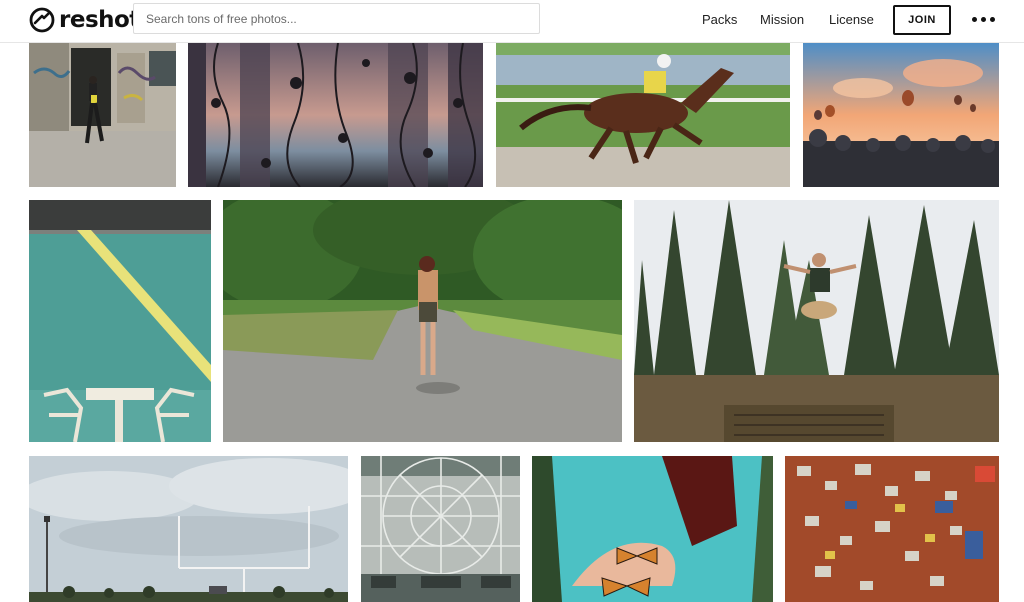 Image resolution: width=1024 pixels, height=602 pixels. What do you see at coordinates (901, 115) in the screenshot?
I see `hot-air-balloons-crowd-photo` at bounding box center [901, 115].